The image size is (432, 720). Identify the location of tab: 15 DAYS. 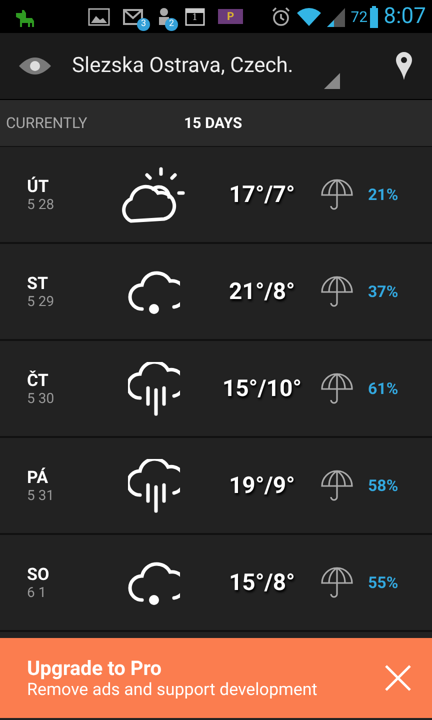
(213, 123).